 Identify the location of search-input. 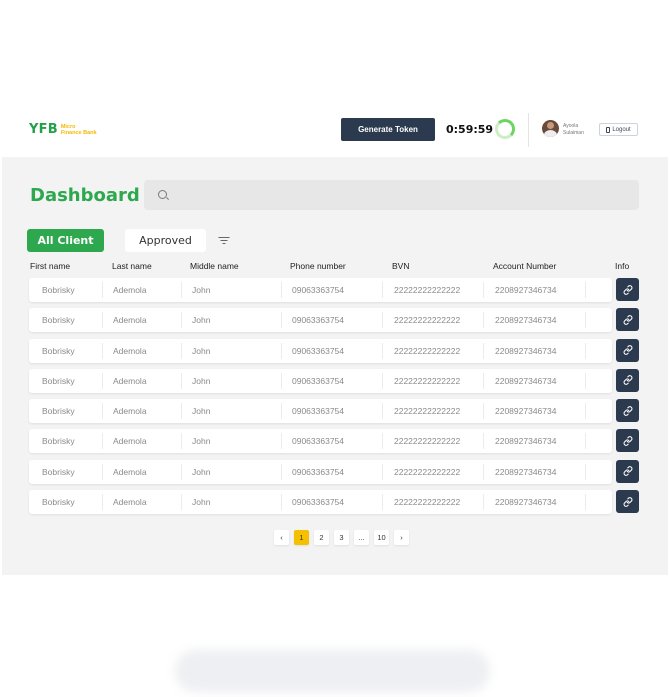
(401, 195).